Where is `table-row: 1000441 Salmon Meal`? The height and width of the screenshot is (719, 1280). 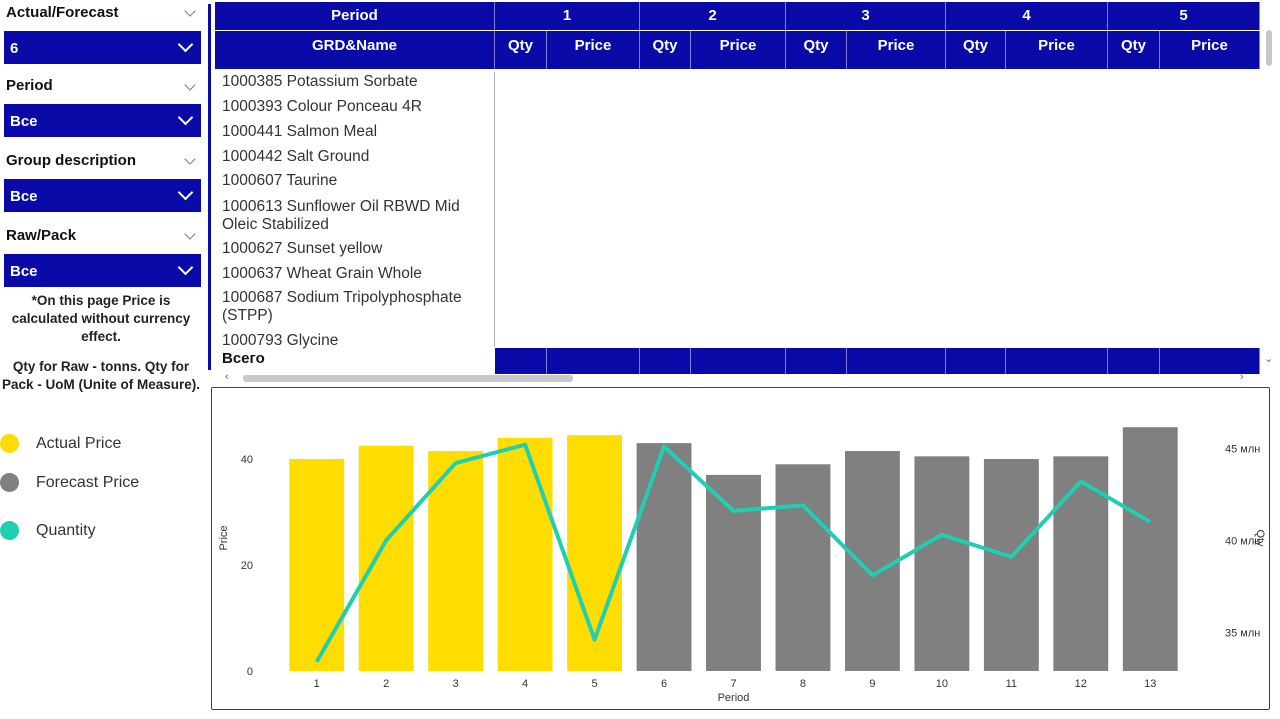
table-row: 1000441 Salmon Meal is located at coordinates (357, 132).